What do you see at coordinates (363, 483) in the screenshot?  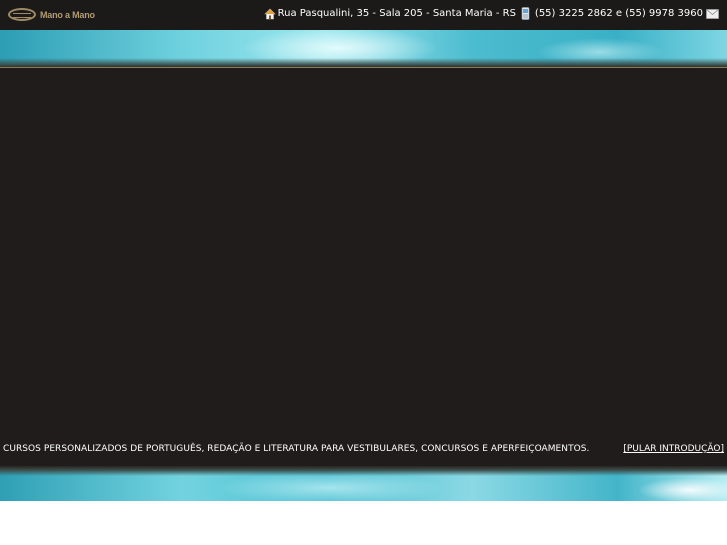 I see `footer-decorative-band` at bounding box center [363, 483].